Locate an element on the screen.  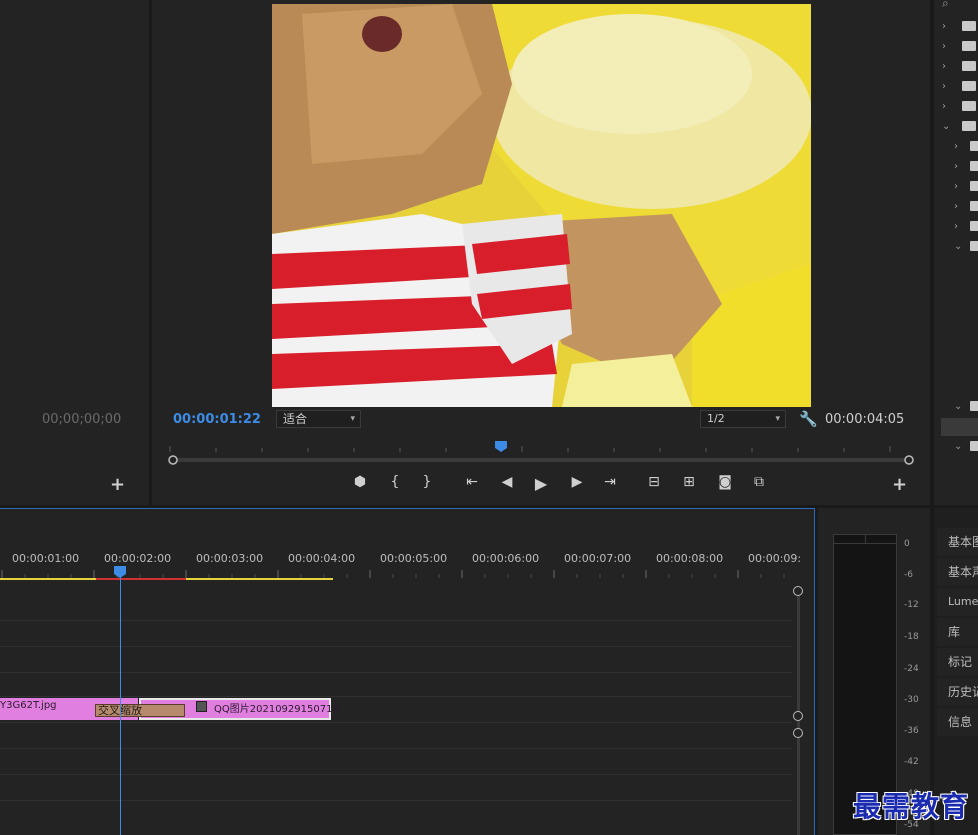
program-zoom-scrollbar is located at coordinates (541, 460).